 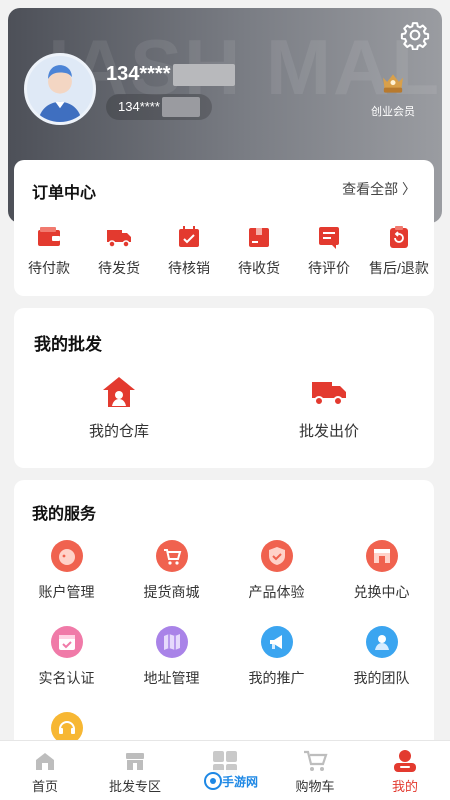 What do you see at coordinates (213, 781) in the screenshot?
I see `watermark-logo-icon` at bounding box center [213, 781].